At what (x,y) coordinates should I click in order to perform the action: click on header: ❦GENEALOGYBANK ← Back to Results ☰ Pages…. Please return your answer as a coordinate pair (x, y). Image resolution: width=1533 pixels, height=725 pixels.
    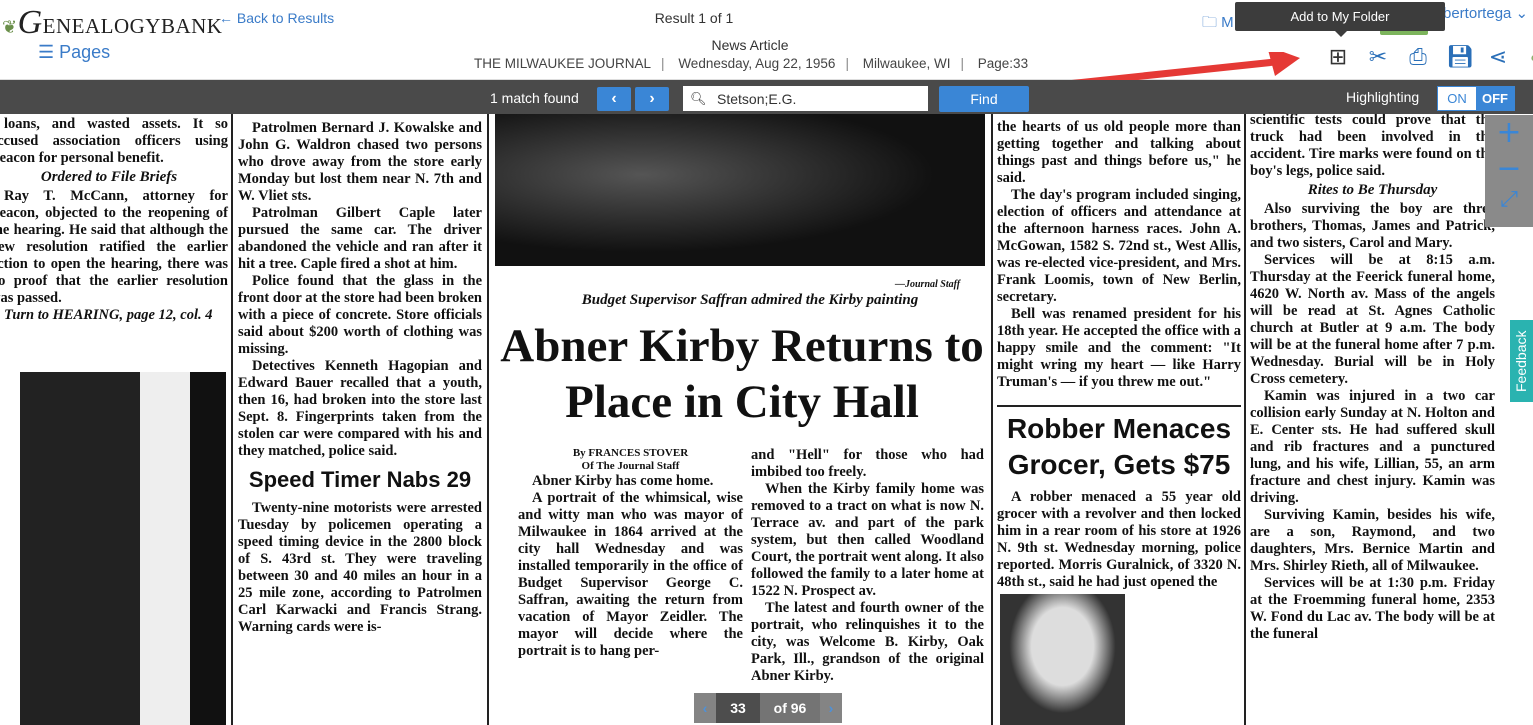
    Looking at the image, I should click on (766, 47).